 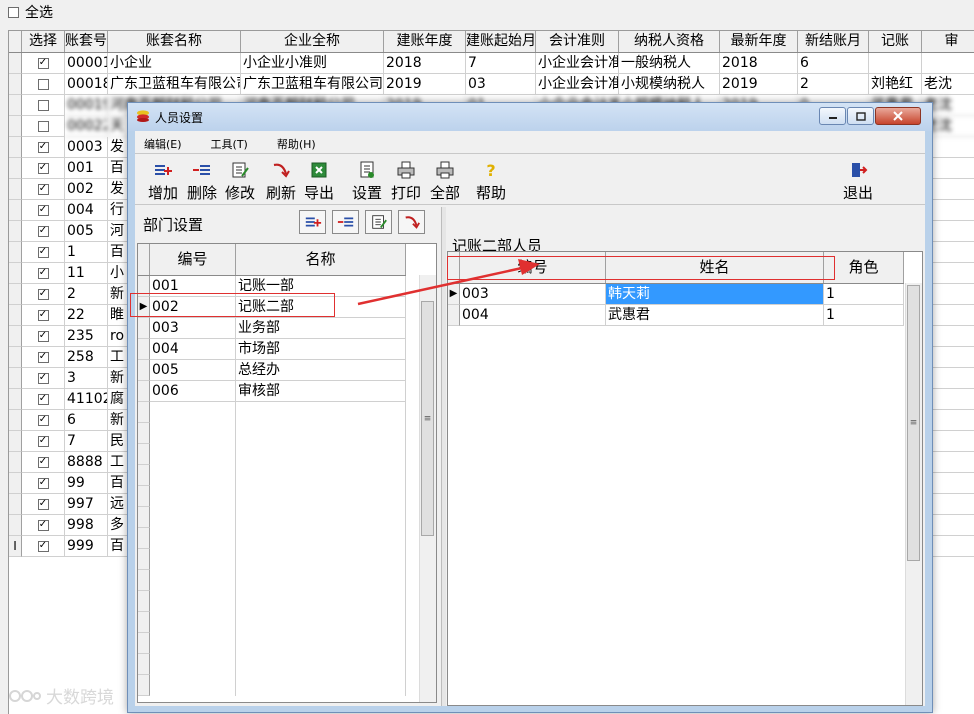 I want to click on select-all-checkbox: 全选, so click(x=30, y=12).